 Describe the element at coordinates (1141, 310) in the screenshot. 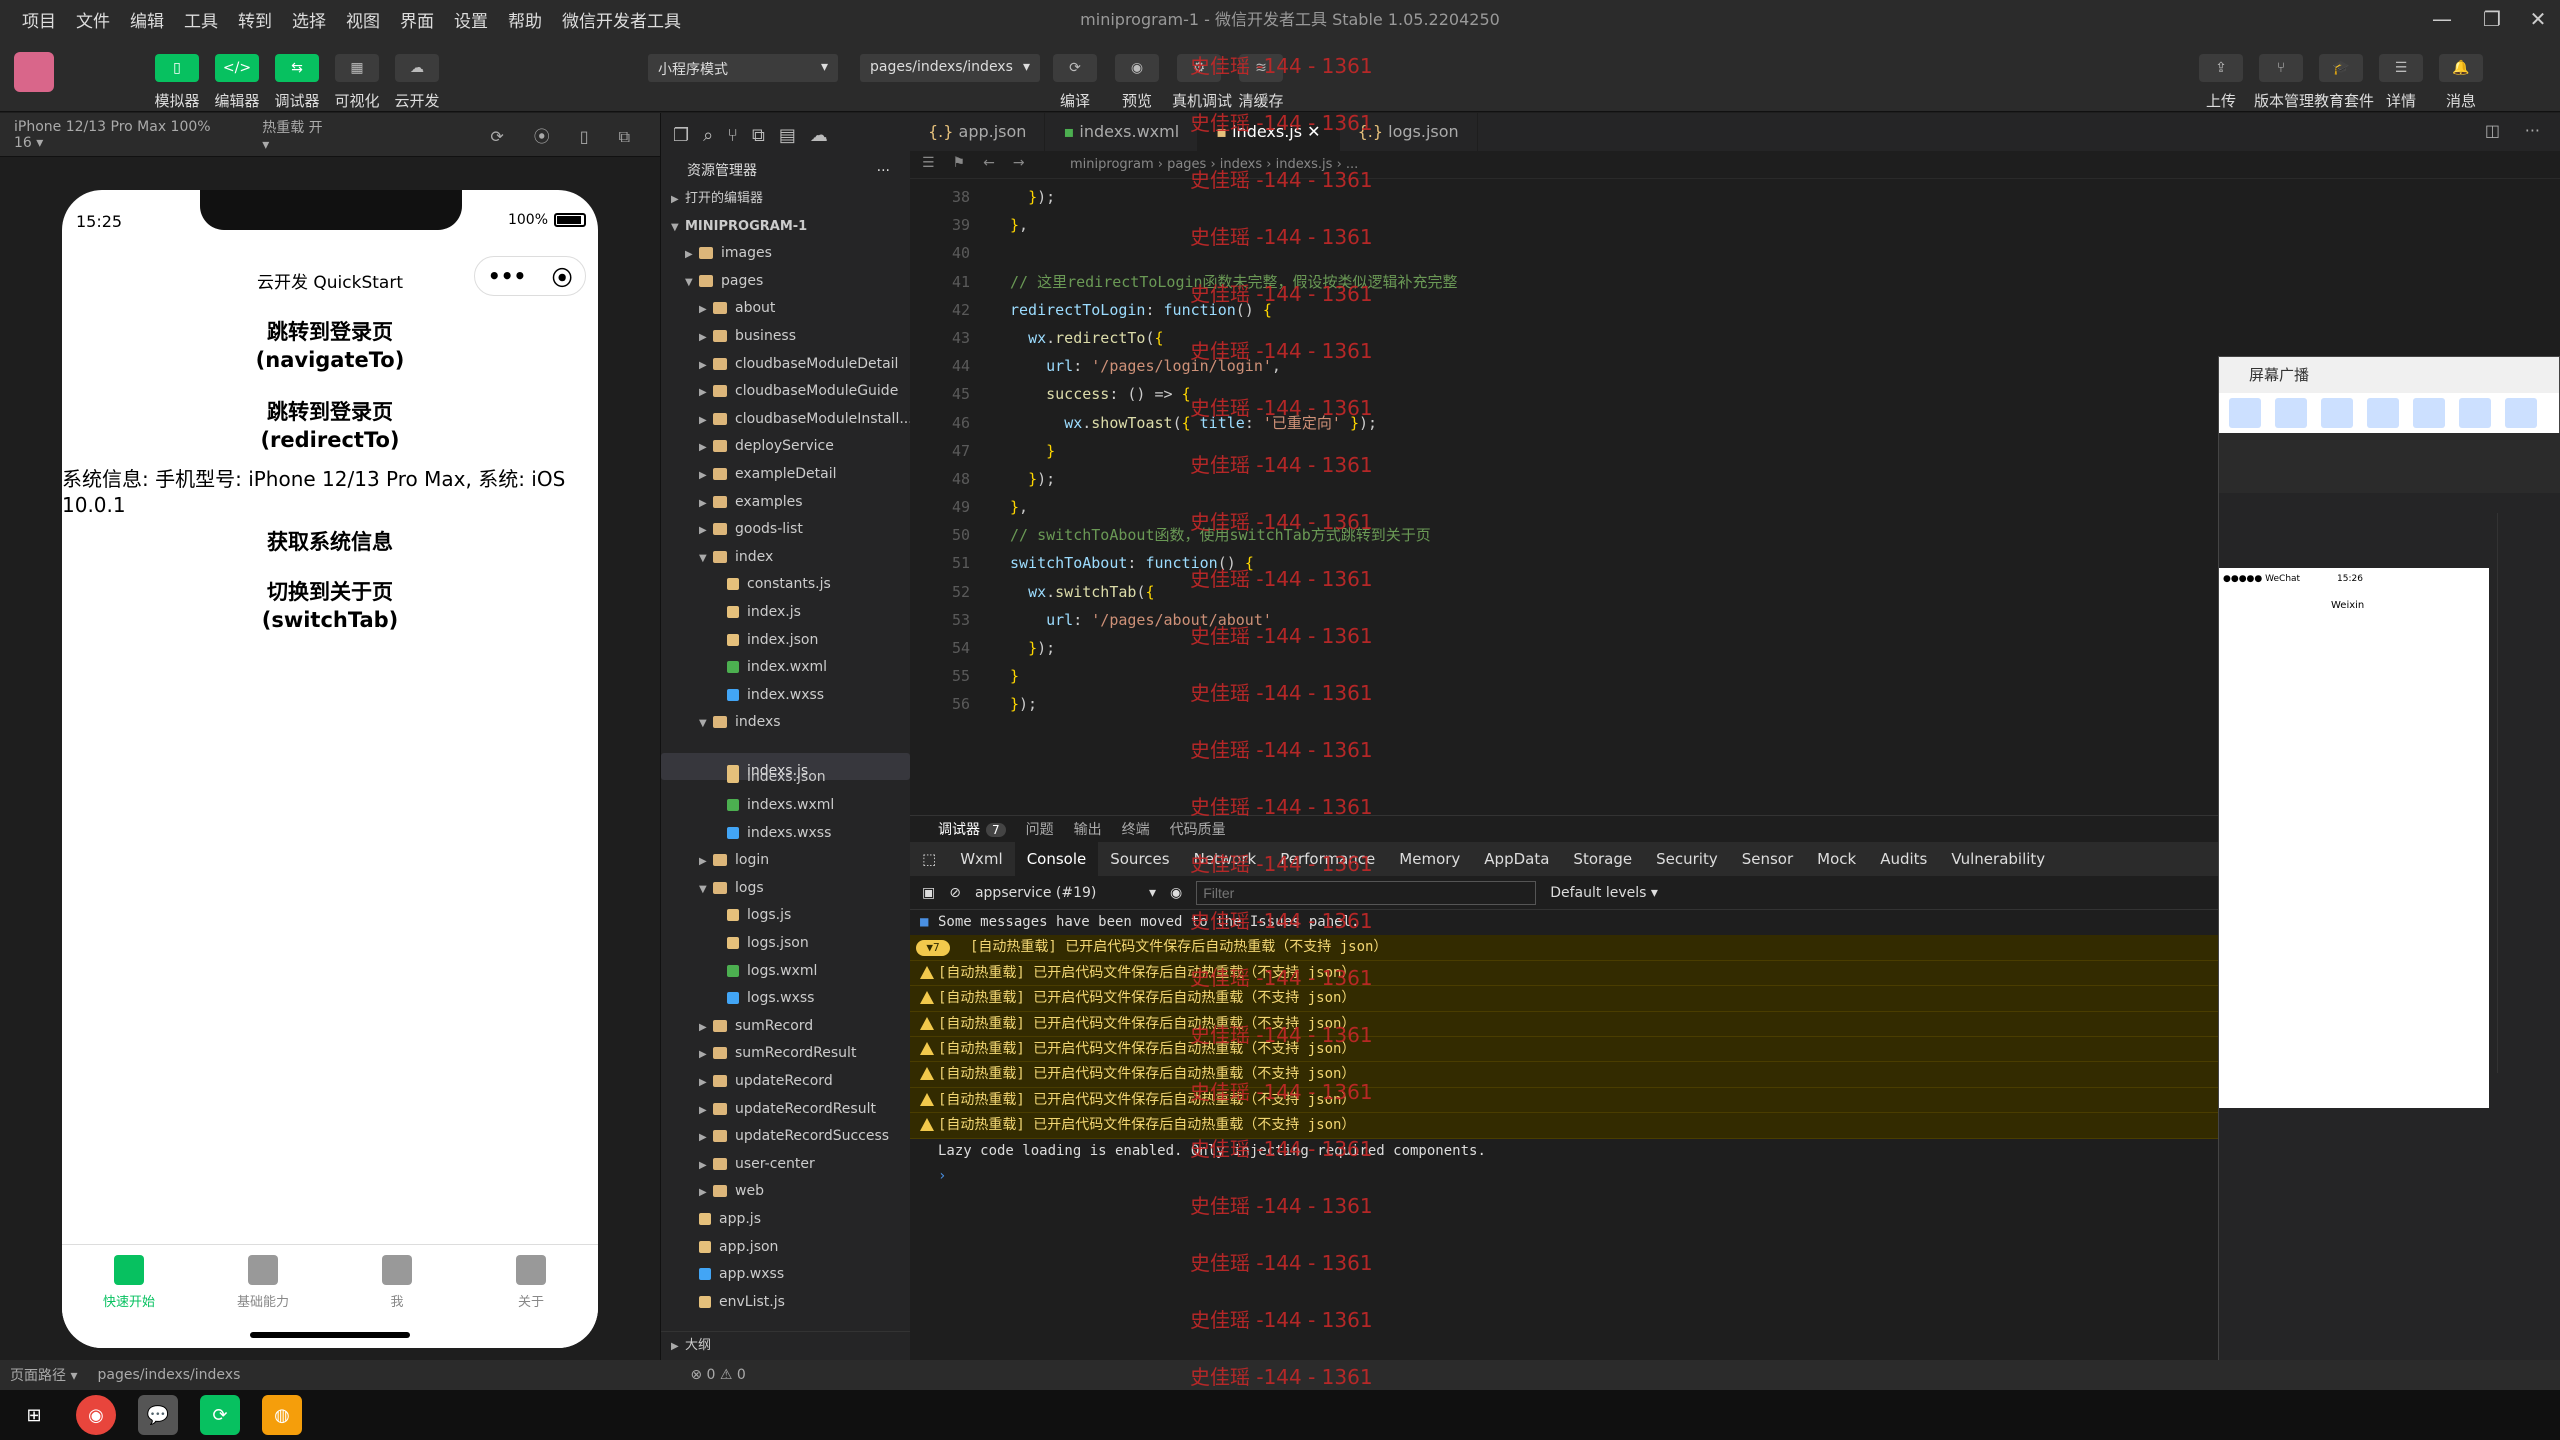

I see `code-text: redirectToLogin: function() {` at that location.